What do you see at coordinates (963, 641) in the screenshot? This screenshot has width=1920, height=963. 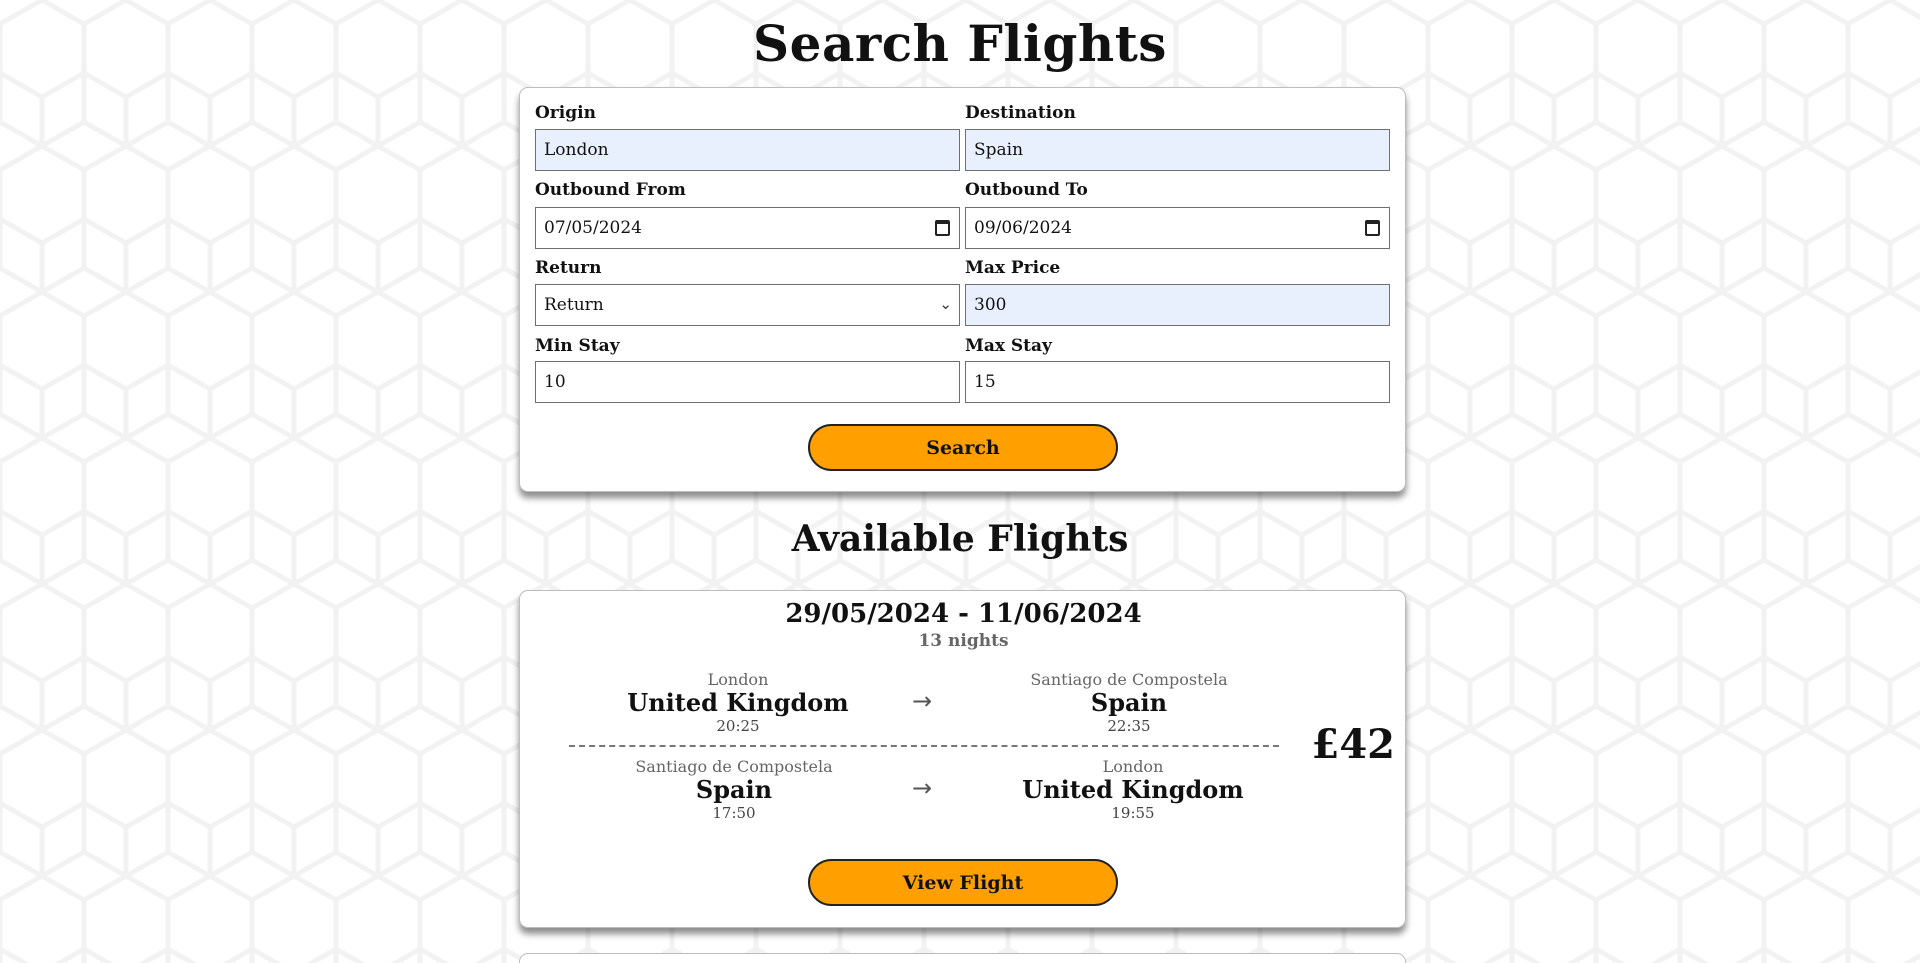 I see `flight-nights: 13 nights` at bounding box center [963, 641].